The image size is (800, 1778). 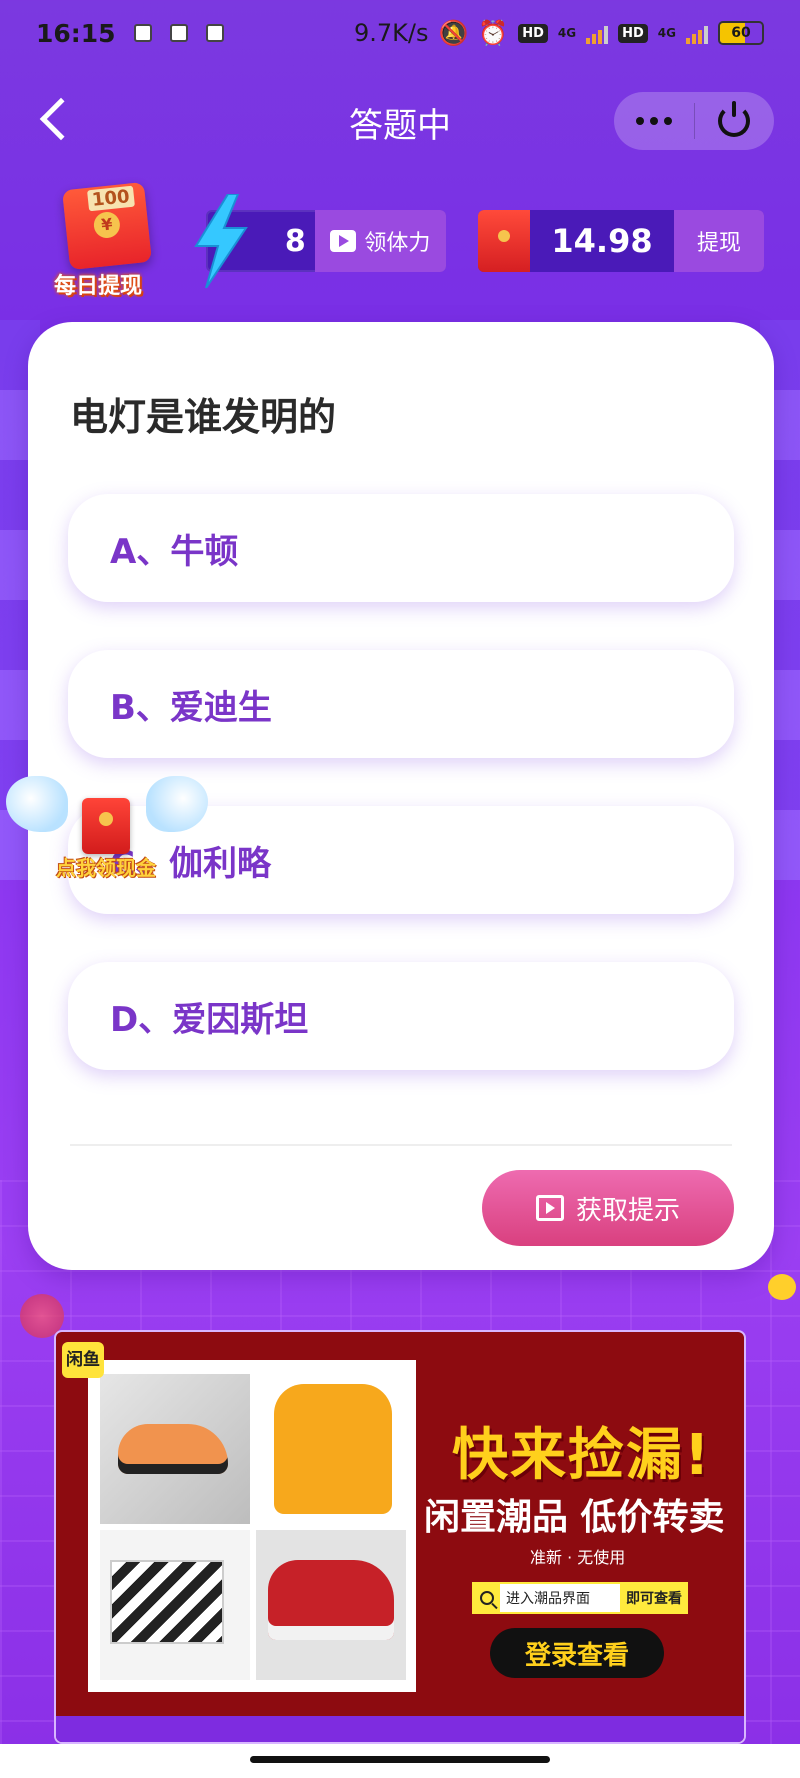 I want to click on option-b: B、爱迪生, so click(x=401, y=704).